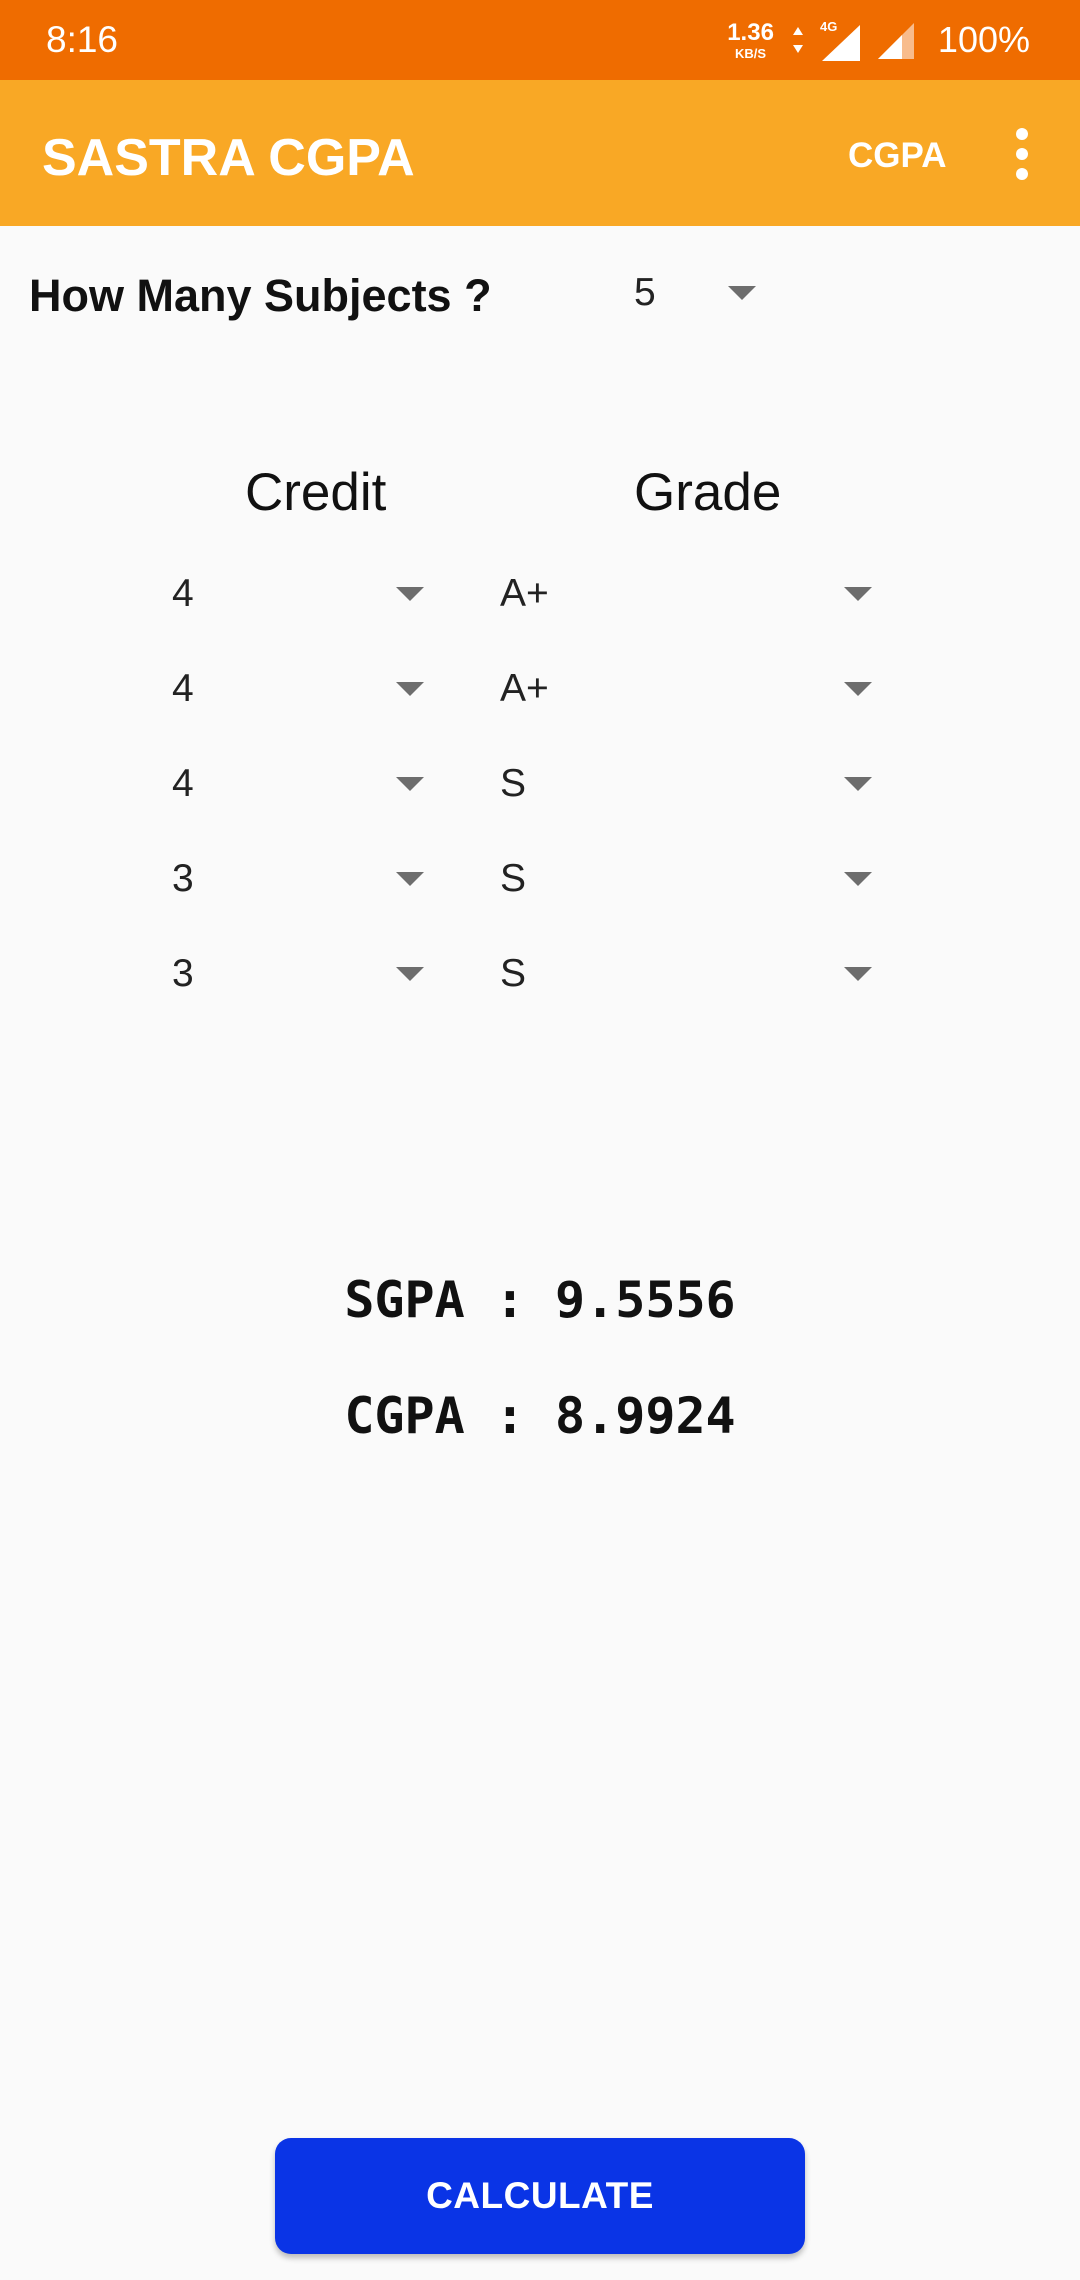 Image resolution: width=1080 pixels, height=2280 pixels. Describe the element at coordinates (540, 40) in the screenshot. I see `status-bar: 8:16 1.36 KB/S 4G 100%` at that location.